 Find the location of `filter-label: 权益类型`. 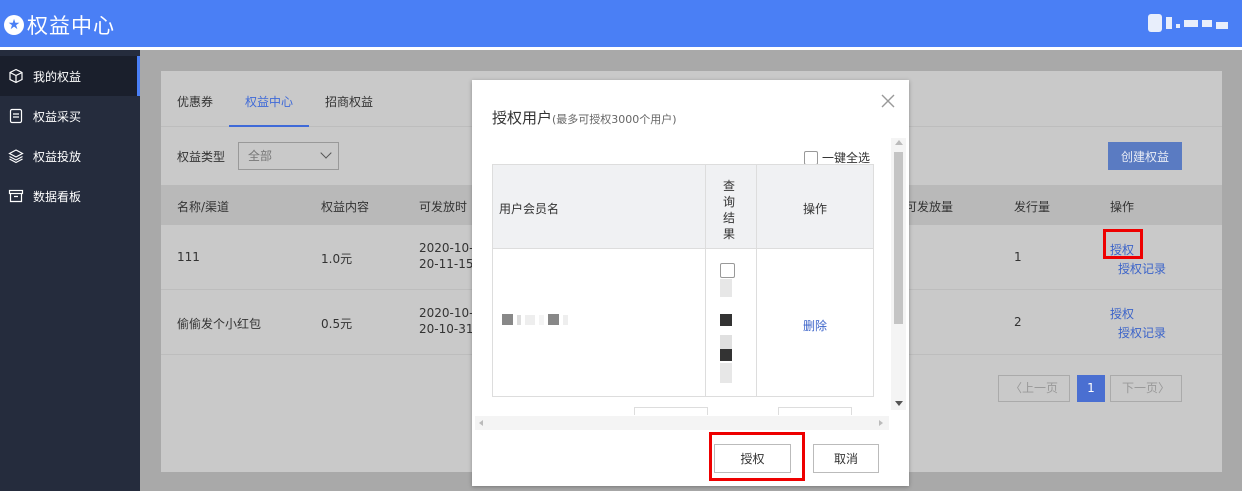

filter-label: 权益类型 is located at coordinates (201, 157).